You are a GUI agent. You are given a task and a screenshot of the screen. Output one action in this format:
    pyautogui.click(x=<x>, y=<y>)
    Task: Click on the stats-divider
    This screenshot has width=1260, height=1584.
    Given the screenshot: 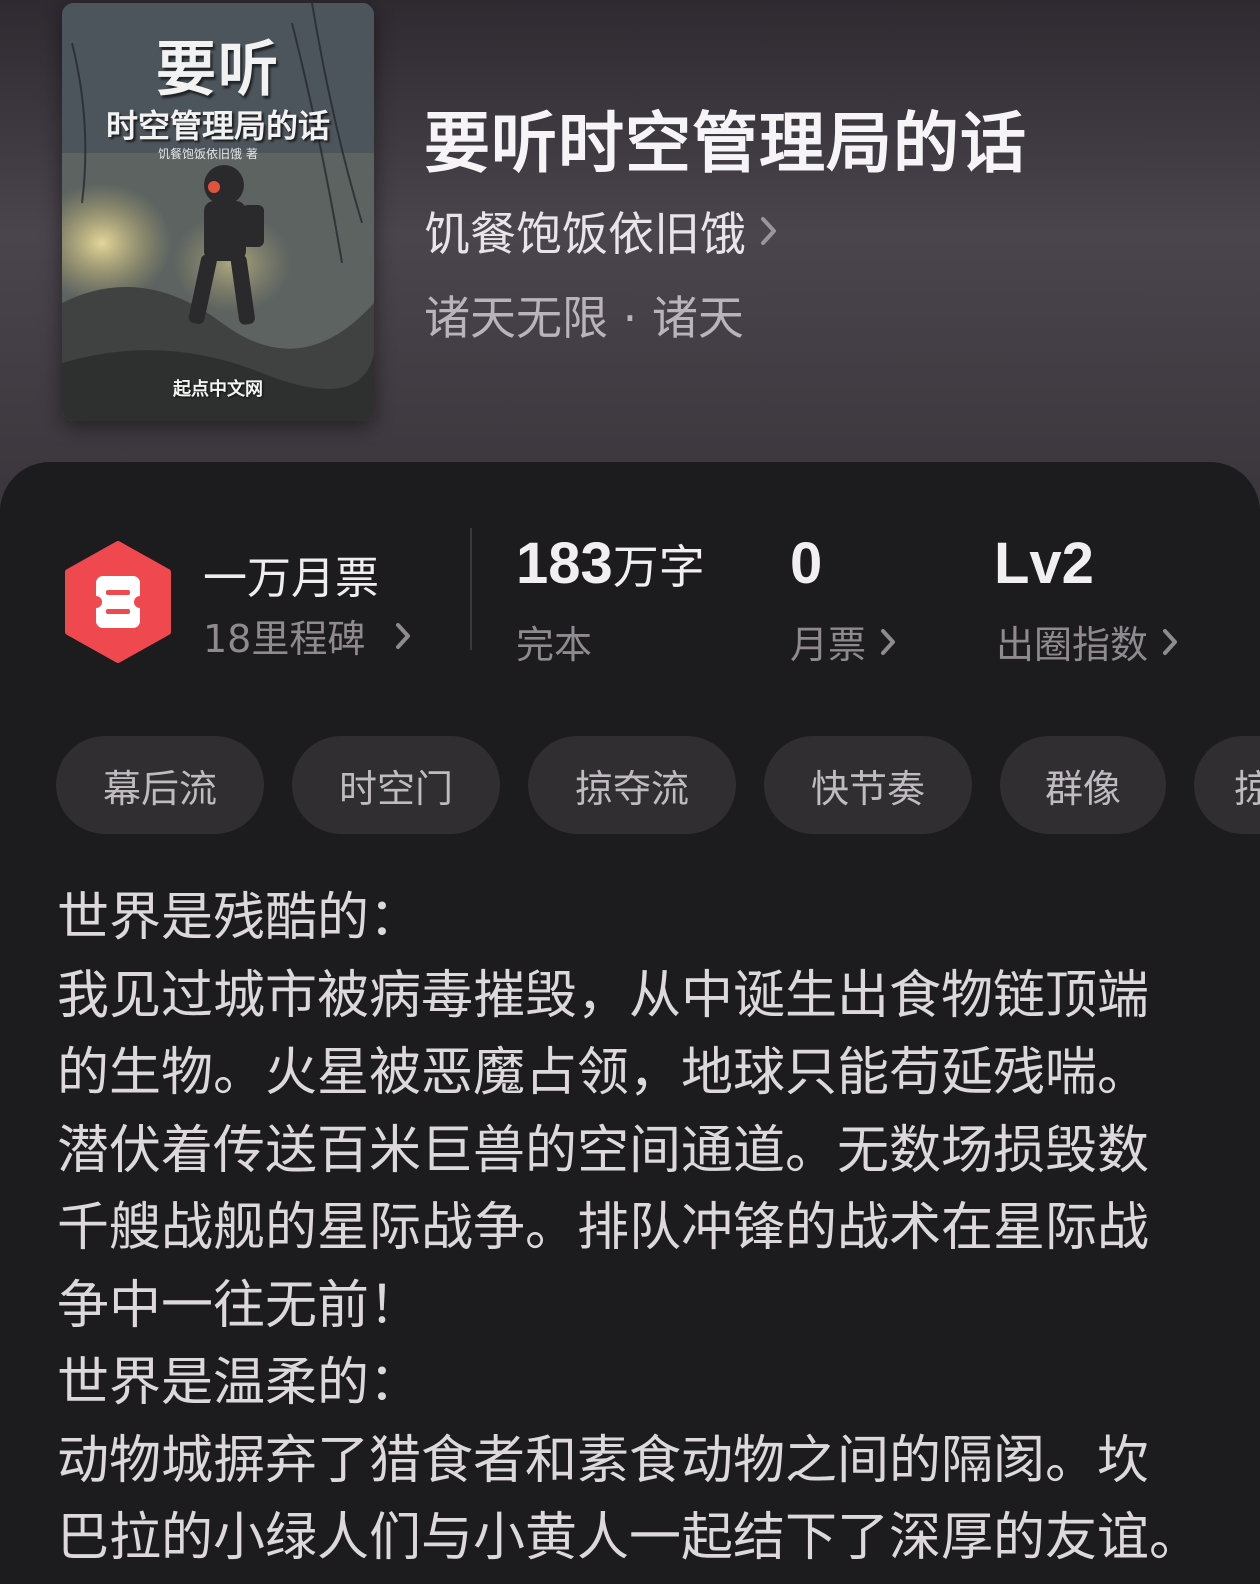 What is the action you would take?
    pyautogui.click(x=471, y=589)
    